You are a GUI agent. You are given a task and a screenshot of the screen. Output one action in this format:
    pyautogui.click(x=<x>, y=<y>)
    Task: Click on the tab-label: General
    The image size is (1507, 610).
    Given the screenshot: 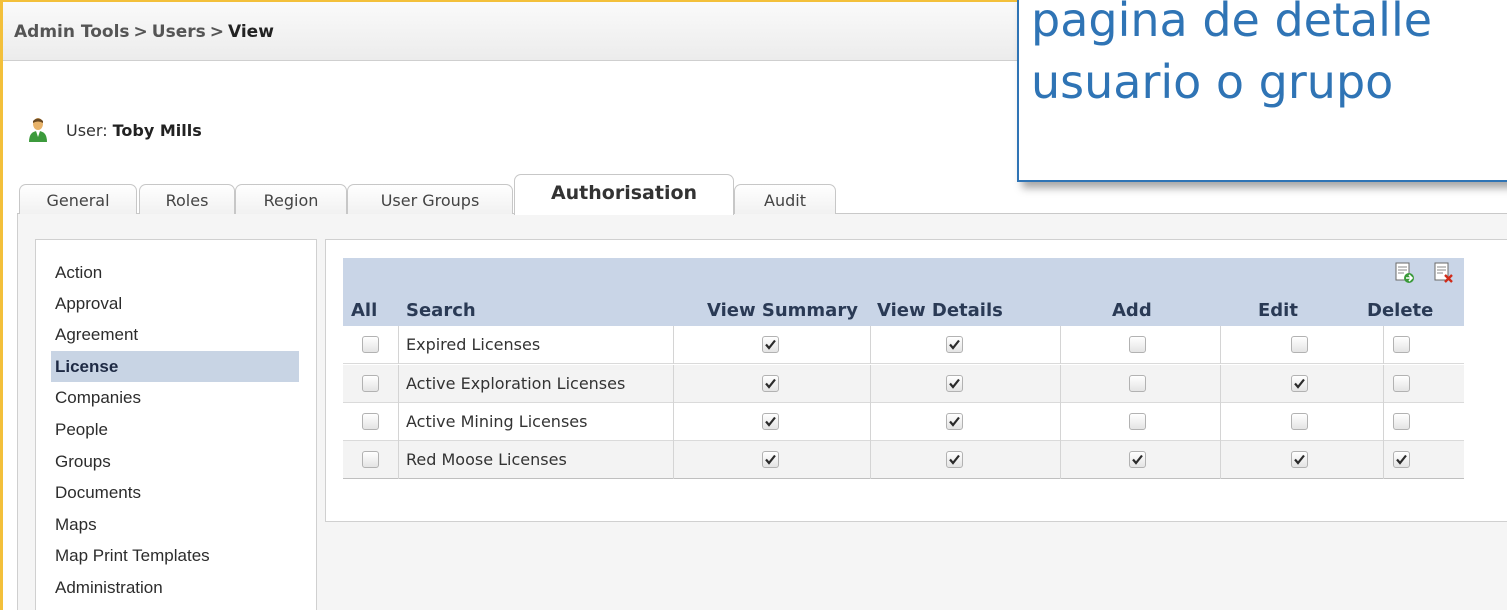 What is the action you would take?
    pyautogui.click(x=78, y=200)
    